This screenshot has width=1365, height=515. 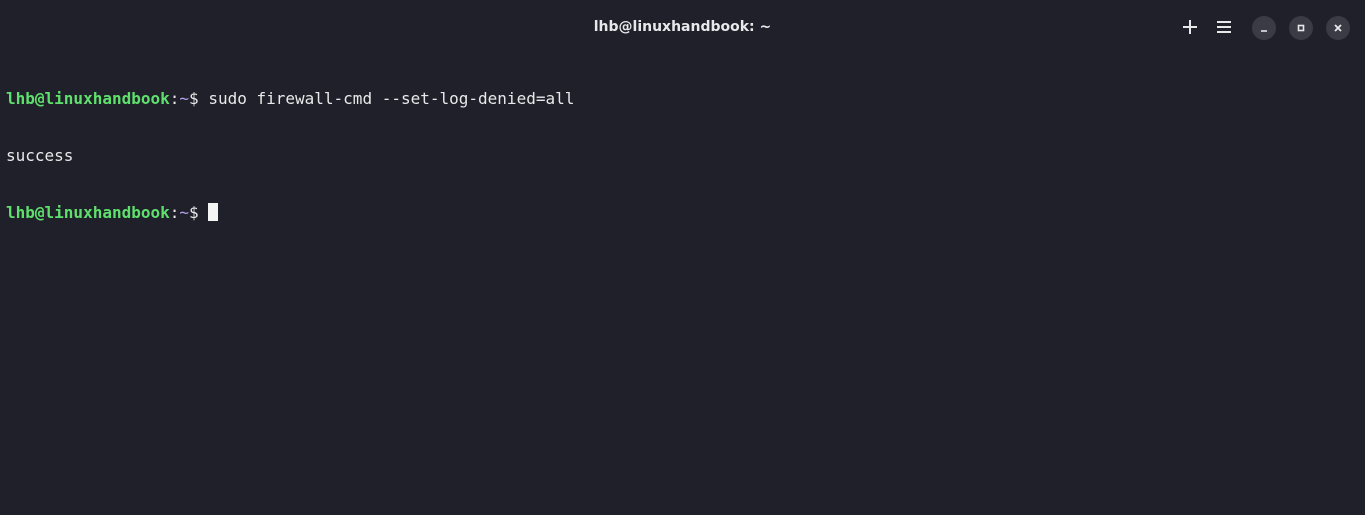 I want to click on maximize-icon, so click(x=1301, y=28).